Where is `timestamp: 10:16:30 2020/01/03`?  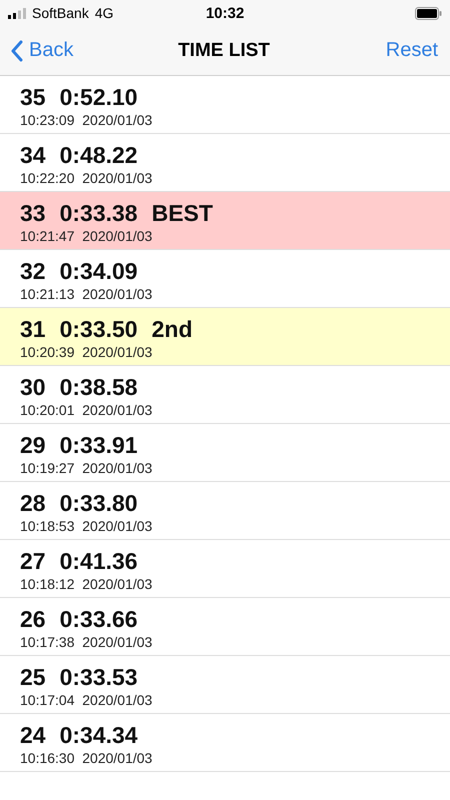
timestamp: 10:16:30 2020/01/03 is located at coordinates (87, 758).